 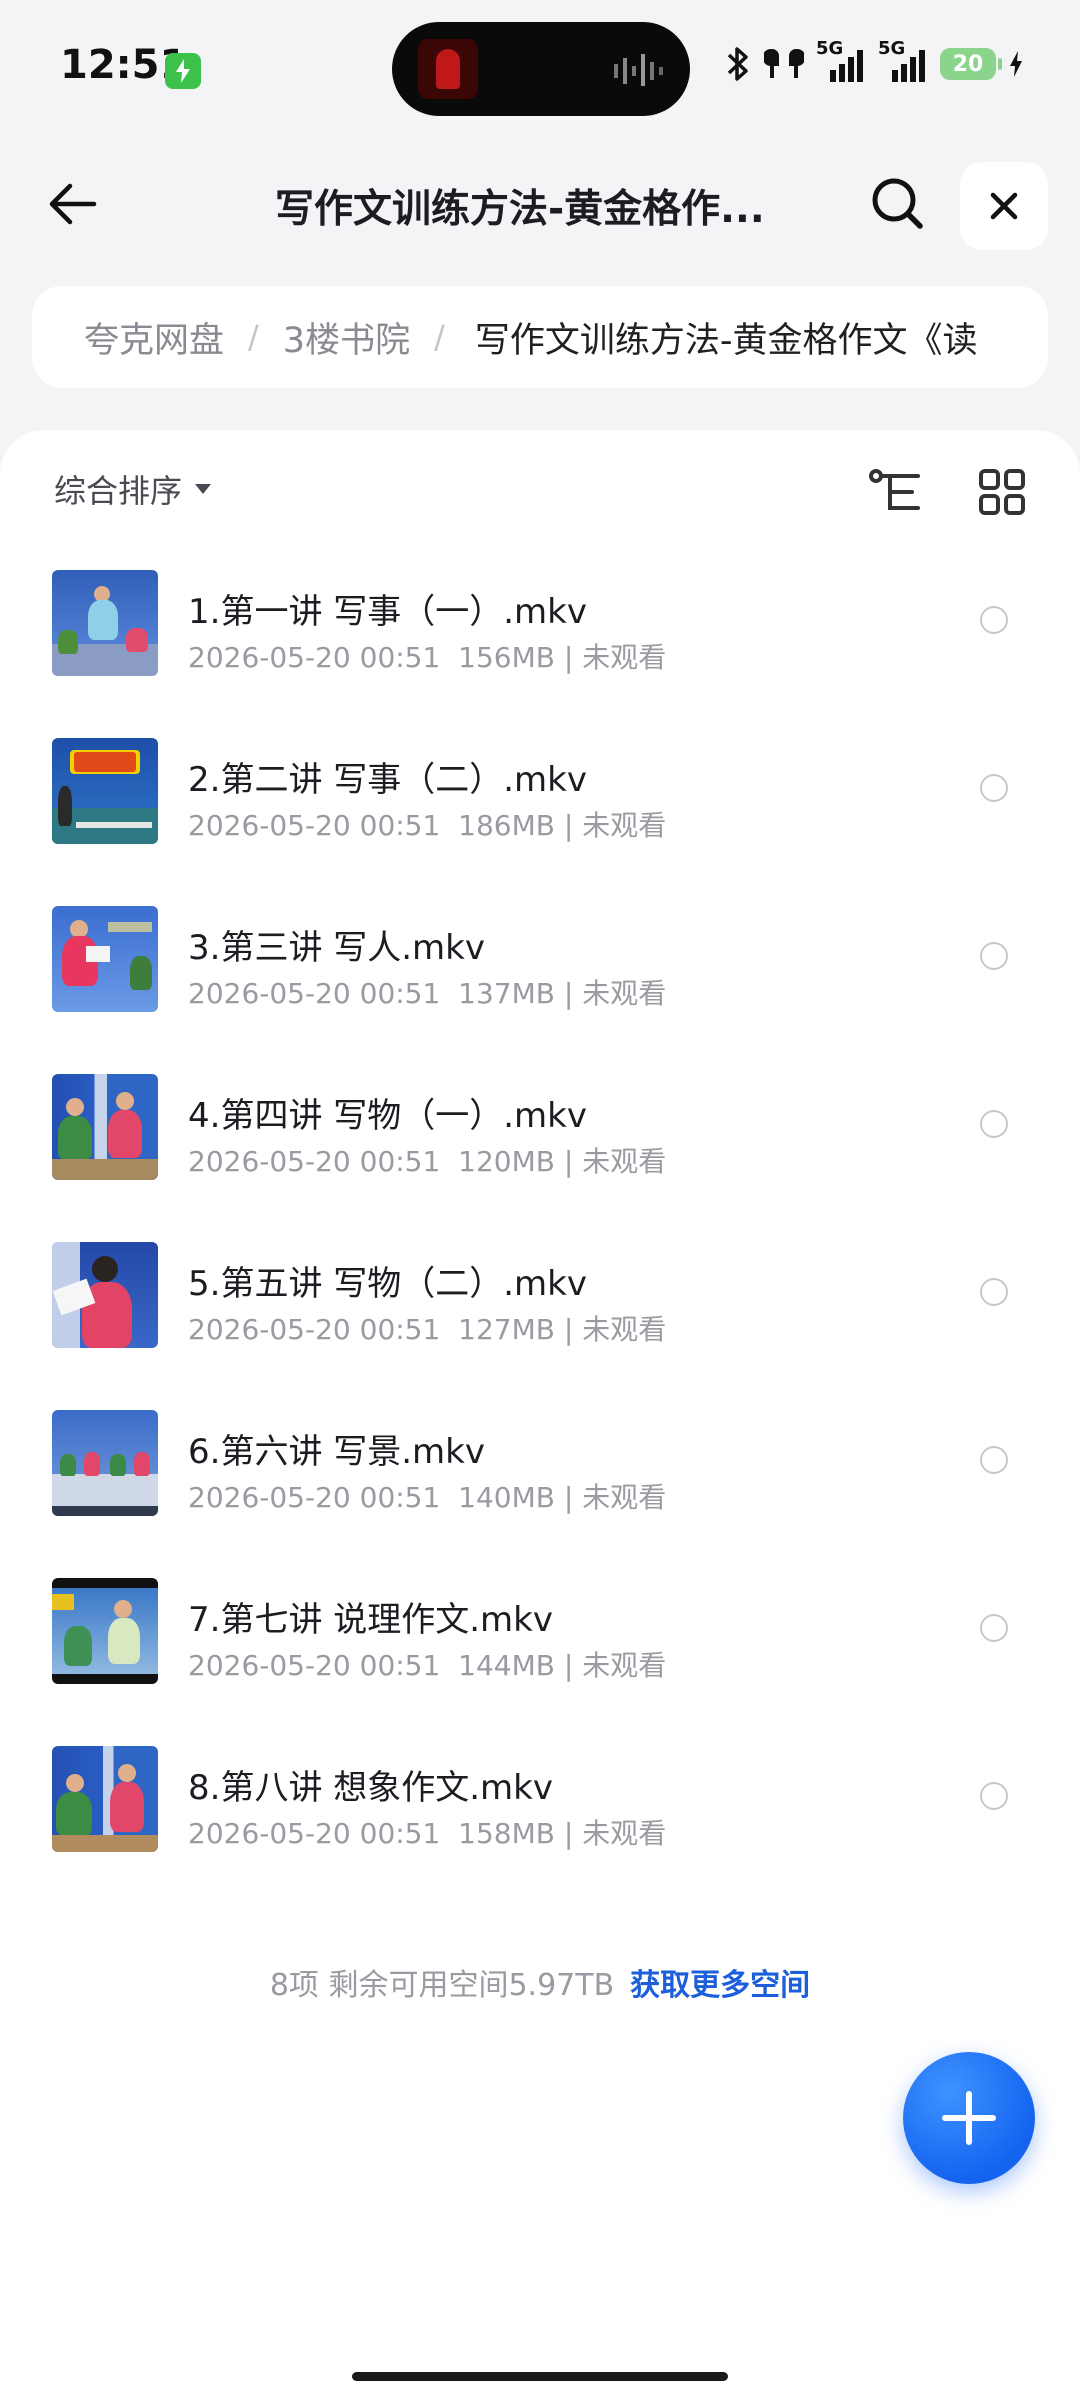 I want to click on earbuds-icon, so click(x=784, y=63).